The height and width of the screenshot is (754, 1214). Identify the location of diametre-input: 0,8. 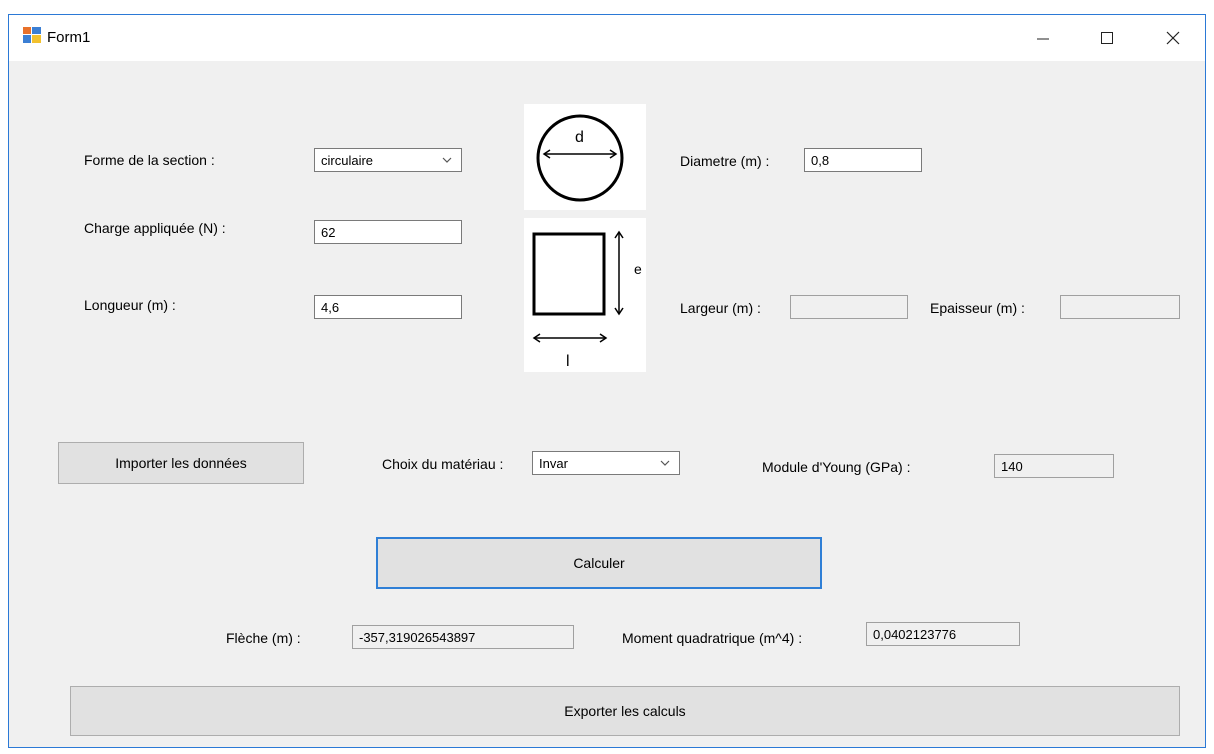
(863, 160).